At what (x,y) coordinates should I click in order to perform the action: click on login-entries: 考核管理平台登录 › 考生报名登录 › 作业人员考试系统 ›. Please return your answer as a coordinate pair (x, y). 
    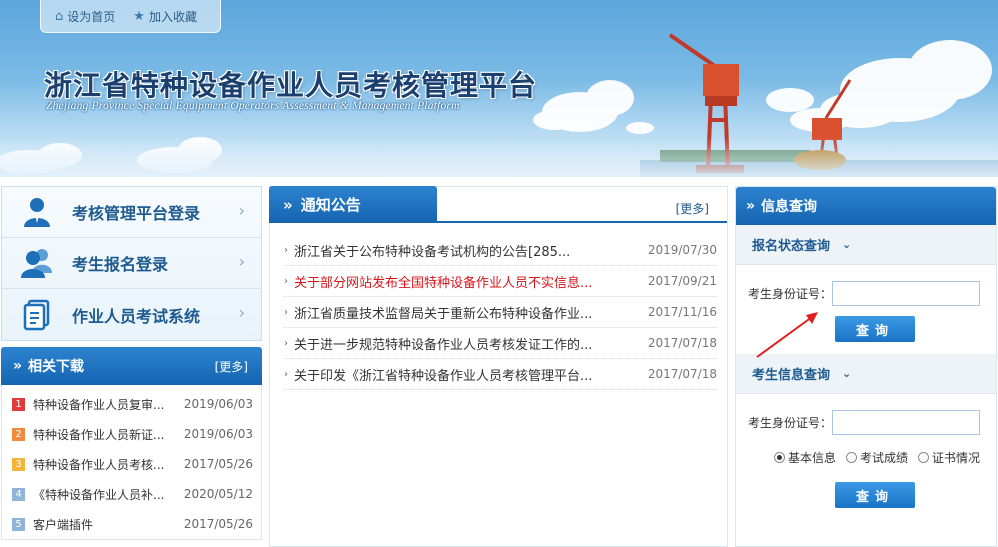
    Looking at the image, I should click on (131, 263).